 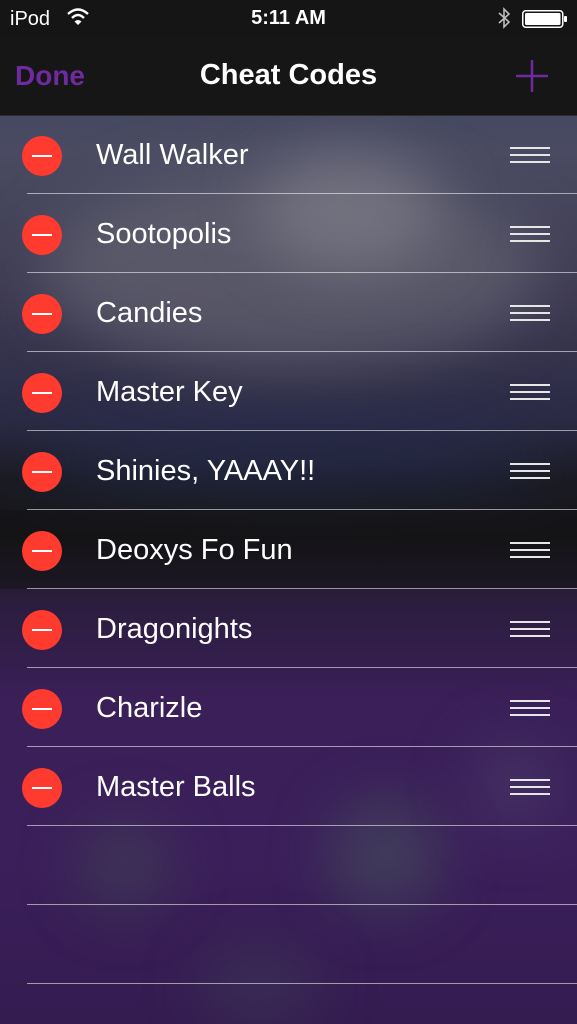 I want to click on status-bar: iPod 5:11 AM, so click(x=288, y=19).